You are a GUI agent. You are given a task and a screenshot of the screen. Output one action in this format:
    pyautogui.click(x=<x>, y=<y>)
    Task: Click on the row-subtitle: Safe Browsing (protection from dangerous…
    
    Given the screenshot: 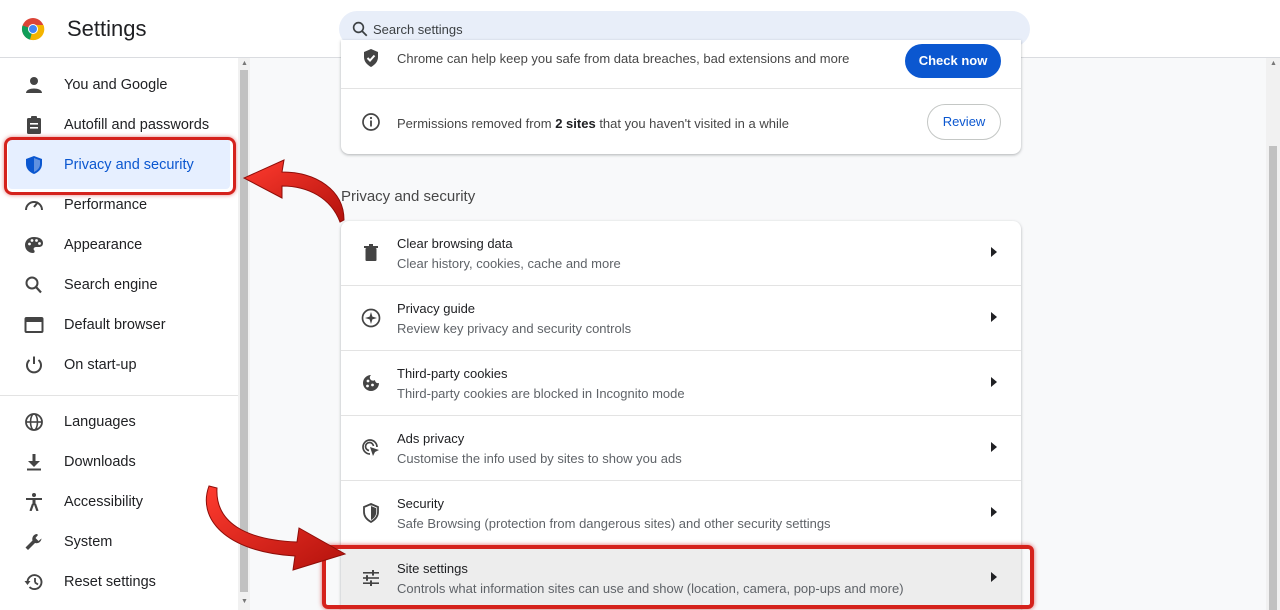 What is the action you would take?
    pyautogui.click(x=614, y=523)
    